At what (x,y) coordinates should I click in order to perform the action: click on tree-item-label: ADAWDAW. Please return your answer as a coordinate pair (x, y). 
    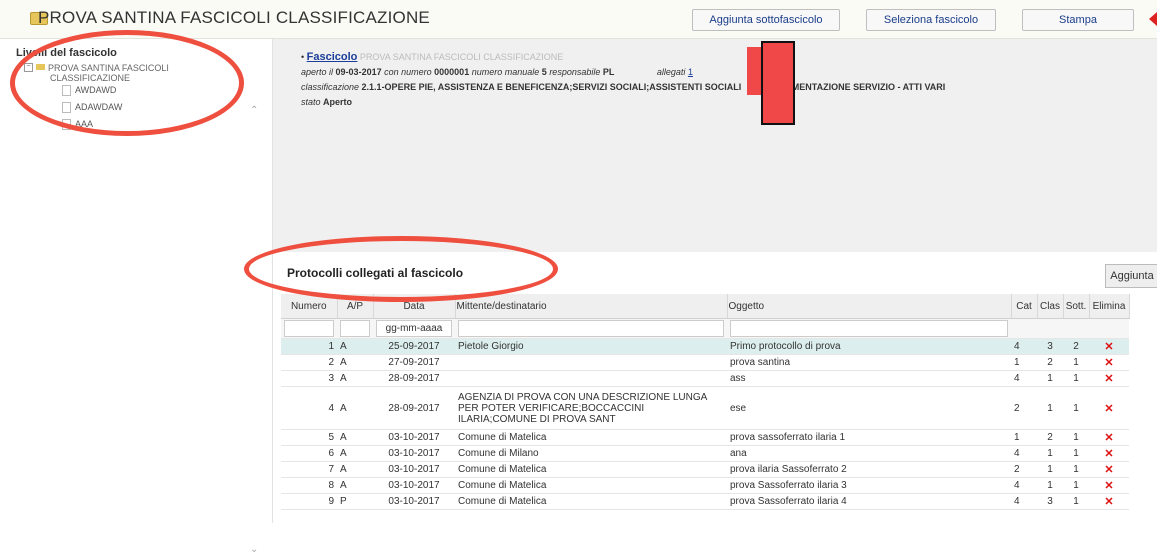
    Looking at the image, I should click on (99, 107).